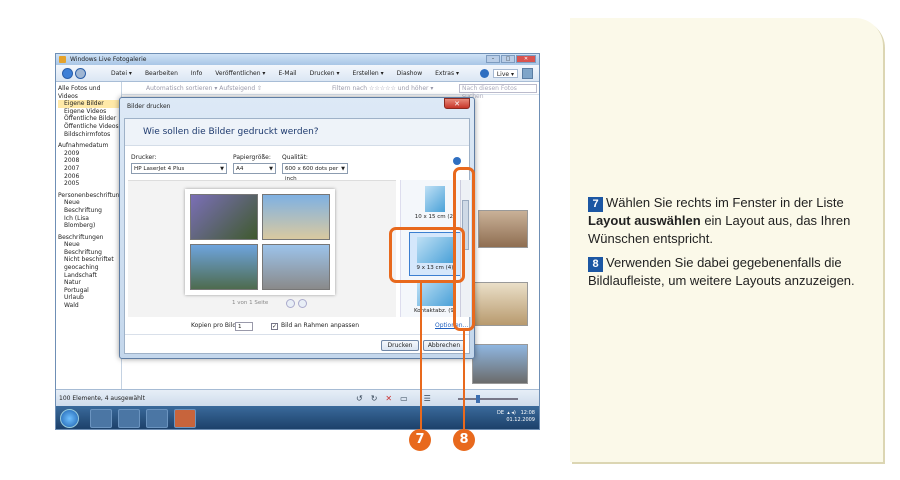  What do you see at coordinates (88, 260) in the screenshot?
I see `sidebar-tag-untagged: Nicht beschriftet` at bounding box center [88, 260].